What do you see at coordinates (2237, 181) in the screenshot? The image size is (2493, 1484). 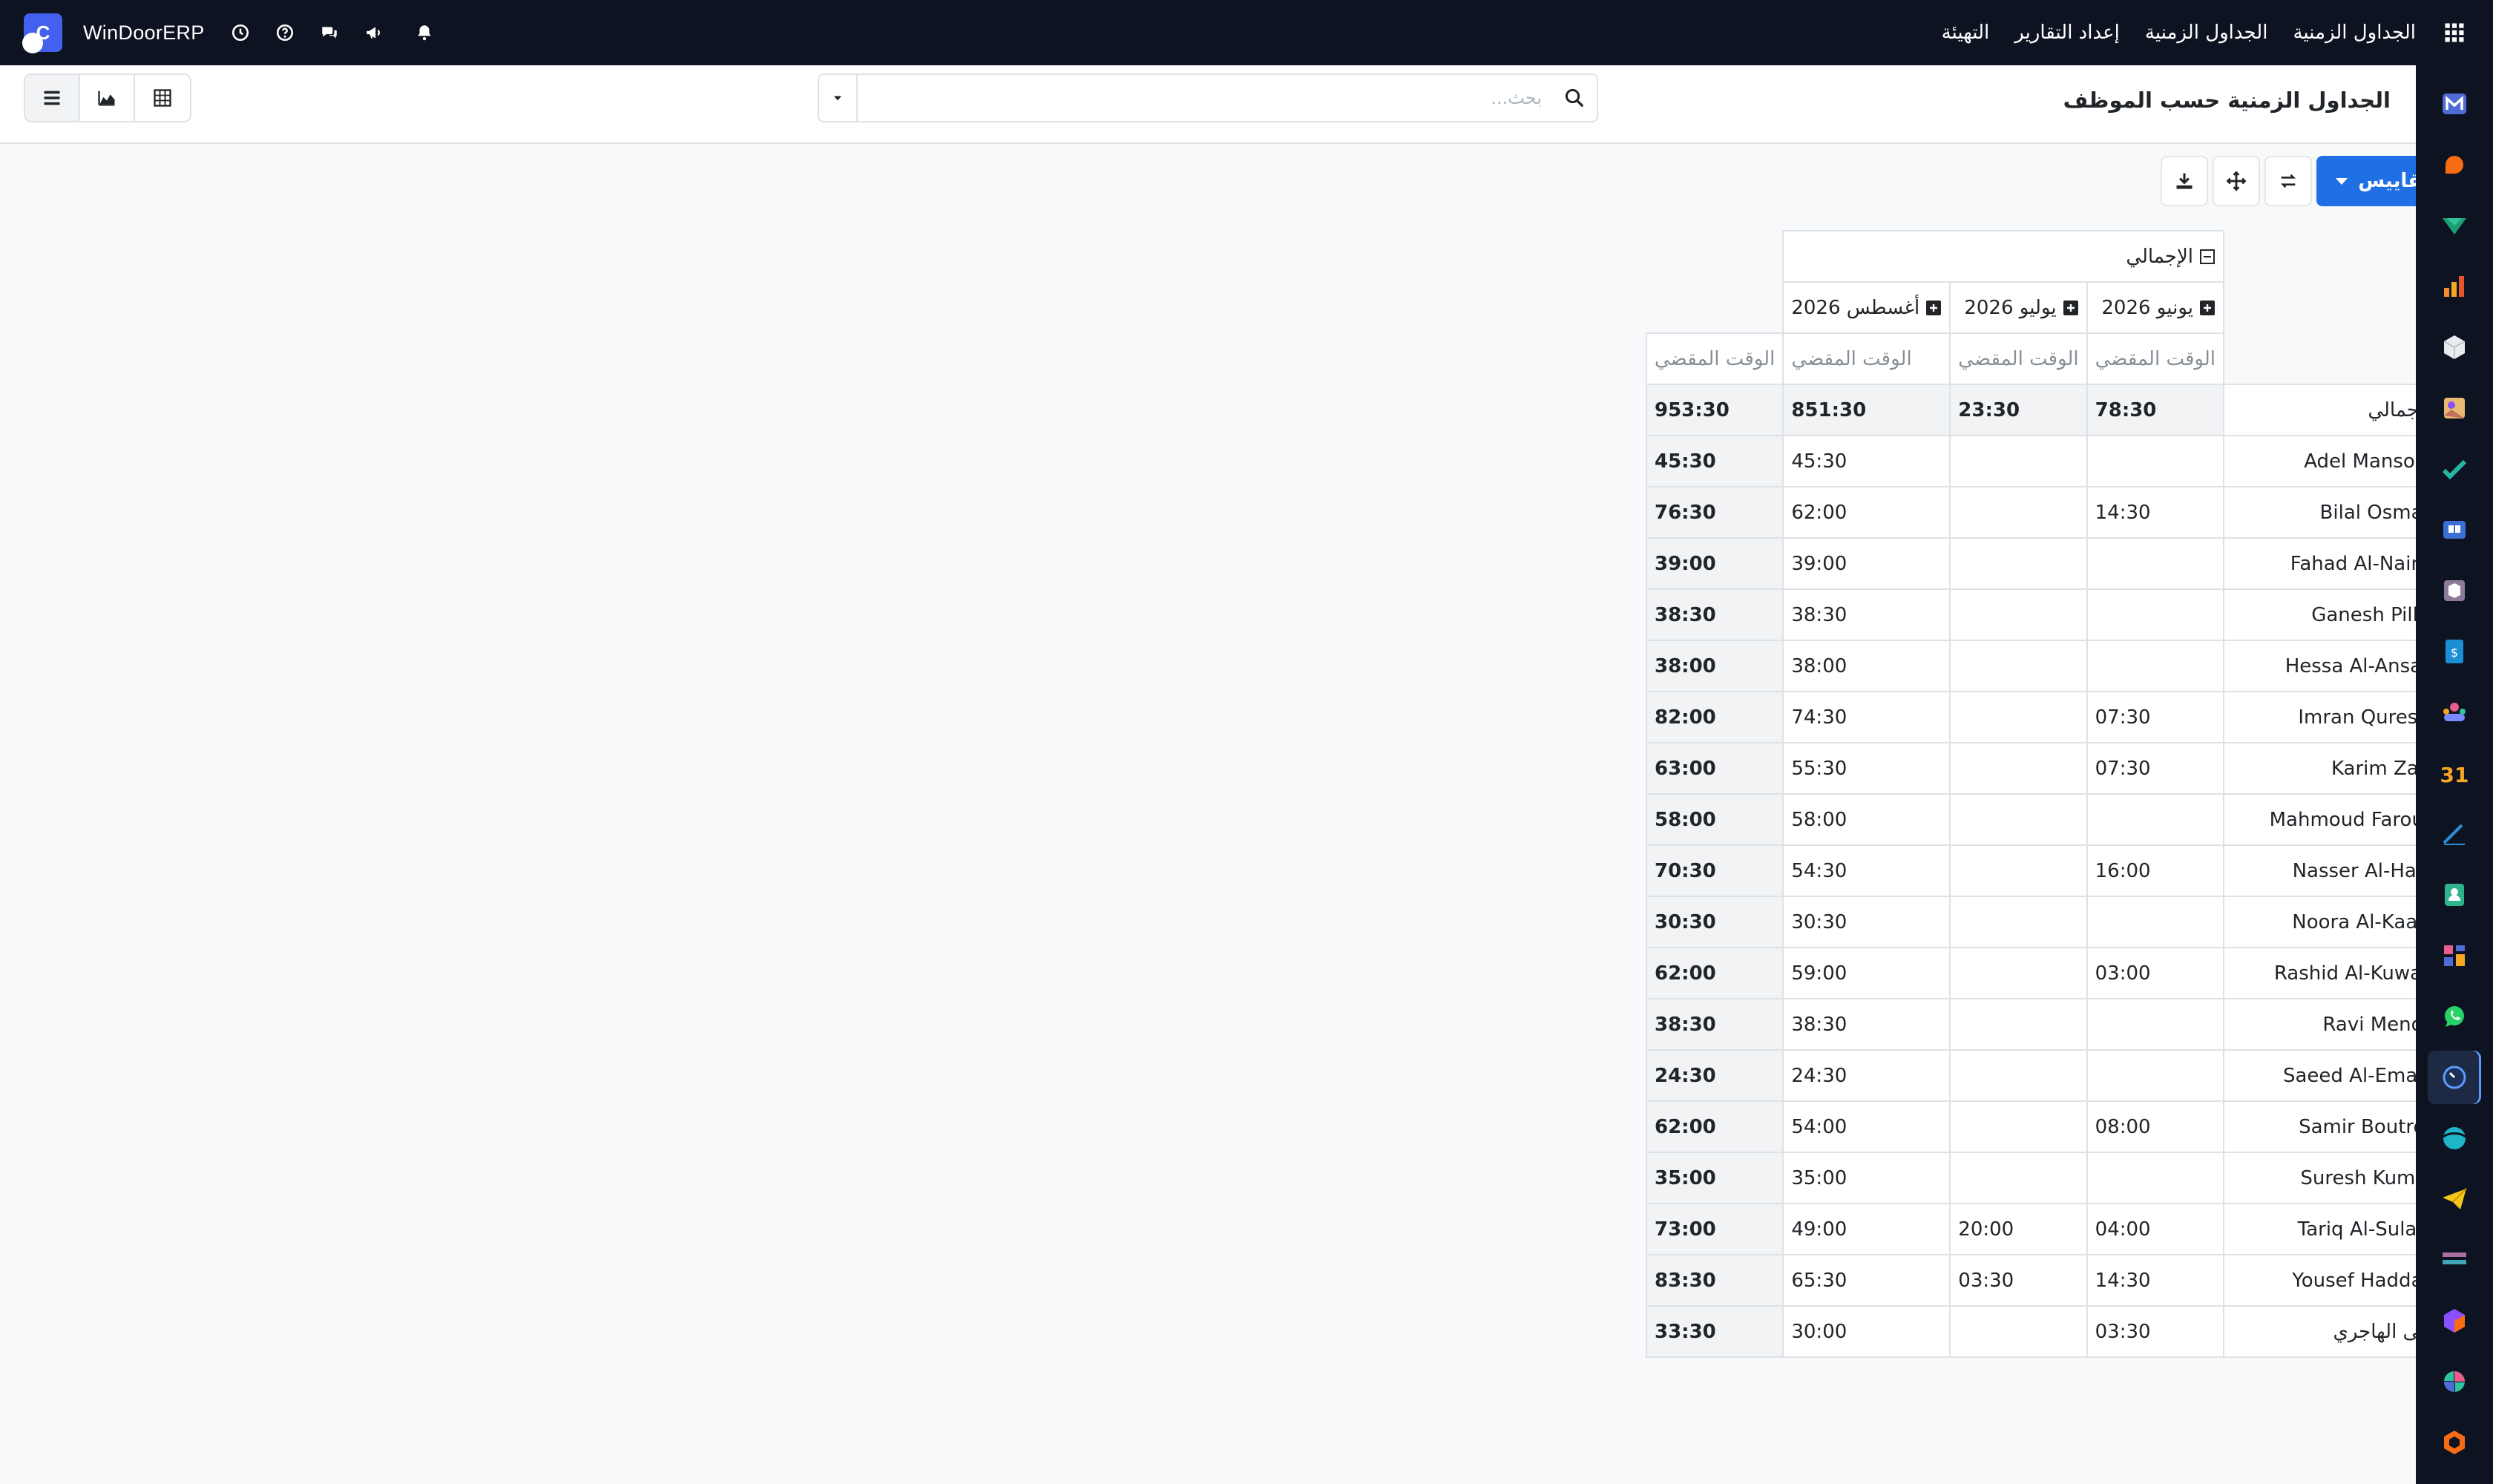 I see `expand-all-button` at bounding box center [2237, 181].